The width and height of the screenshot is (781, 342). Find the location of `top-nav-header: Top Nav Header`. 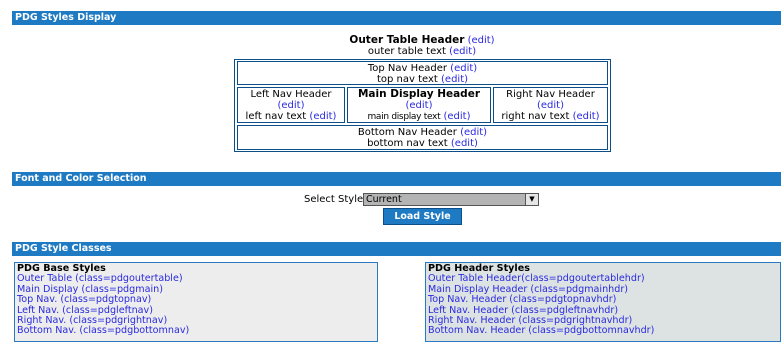

top-nav-header: Top Nav Header is located at coordinates (407, 68).